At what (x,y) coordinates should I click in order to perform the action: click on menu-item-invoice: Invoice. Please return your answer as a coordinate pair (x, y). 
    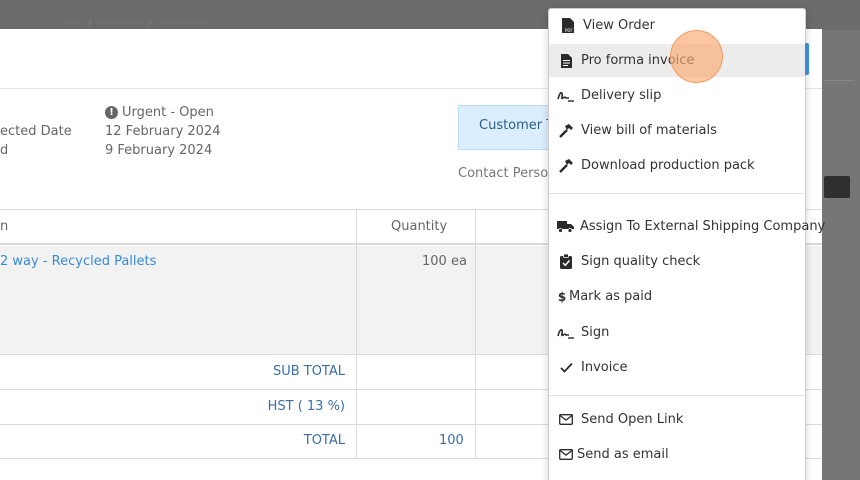
    Looking at the image, I should click on (677, 367).